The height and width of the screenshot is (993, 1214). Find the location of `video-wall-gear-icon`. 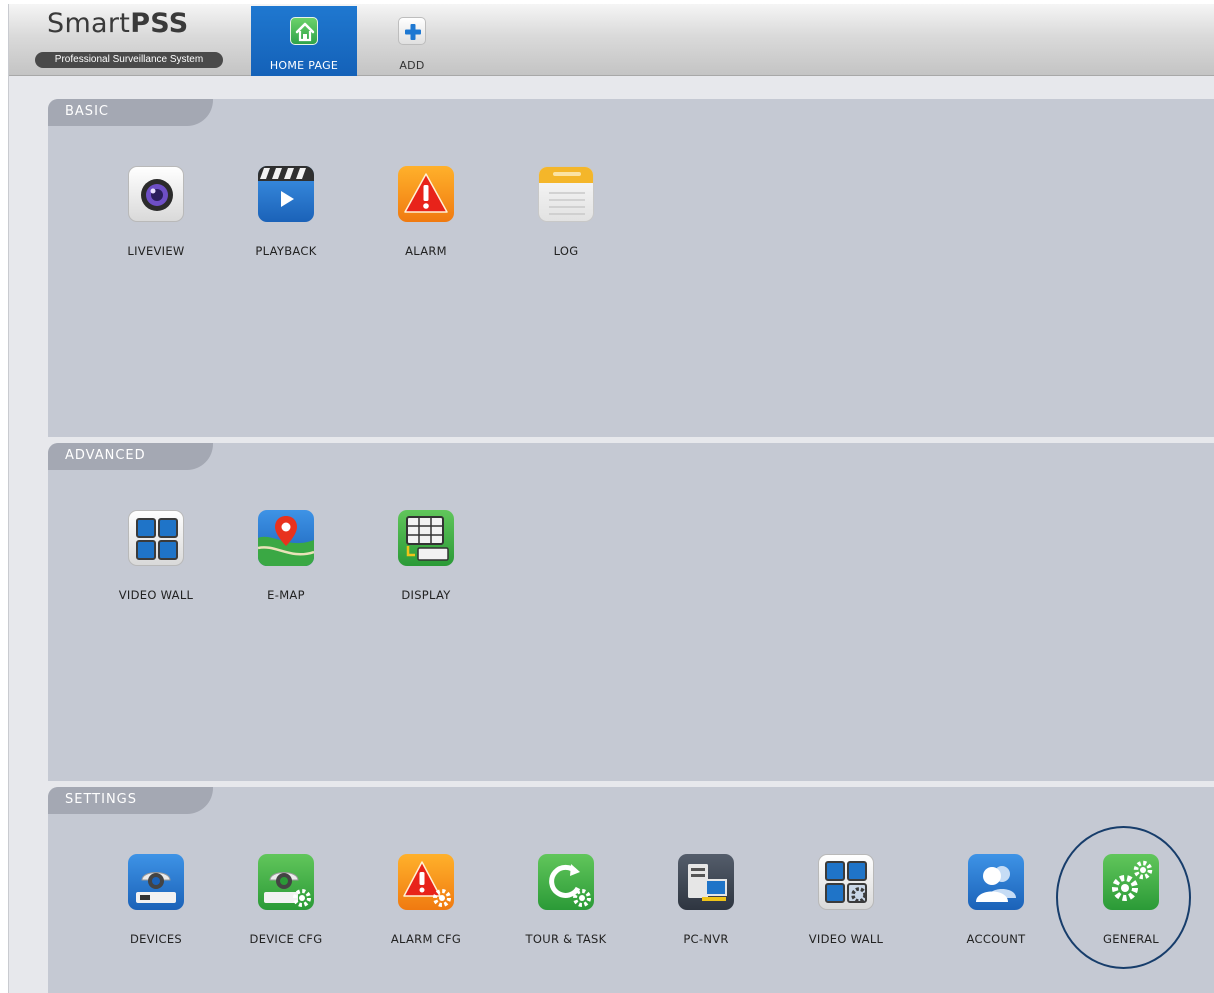

video-wall-gear-icon is located at coordinates (846, 882).